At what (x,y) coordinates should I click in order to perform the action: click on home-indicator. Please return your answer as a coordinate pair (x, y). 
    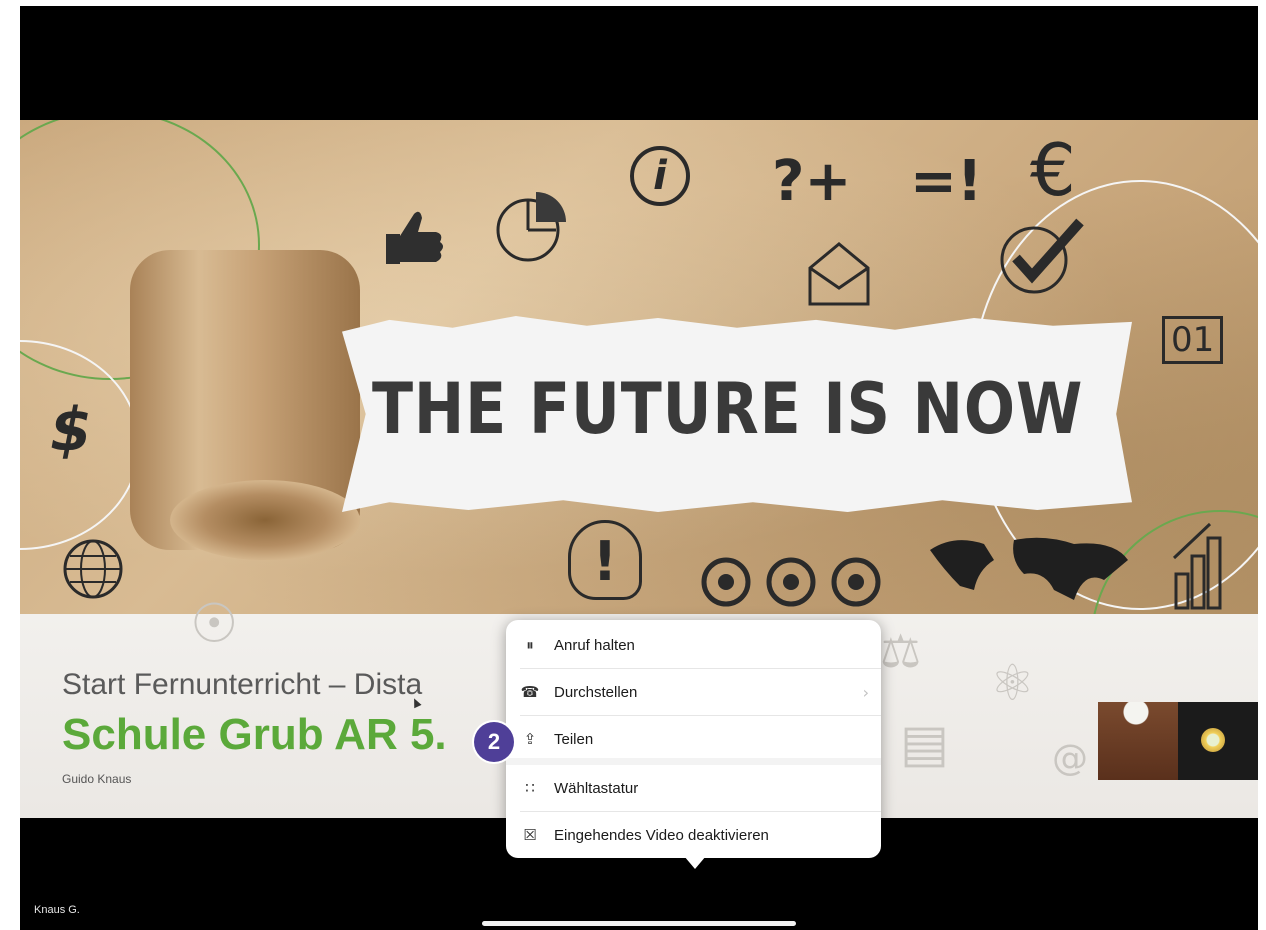
    Looking at the image, I should click on (639, 923).